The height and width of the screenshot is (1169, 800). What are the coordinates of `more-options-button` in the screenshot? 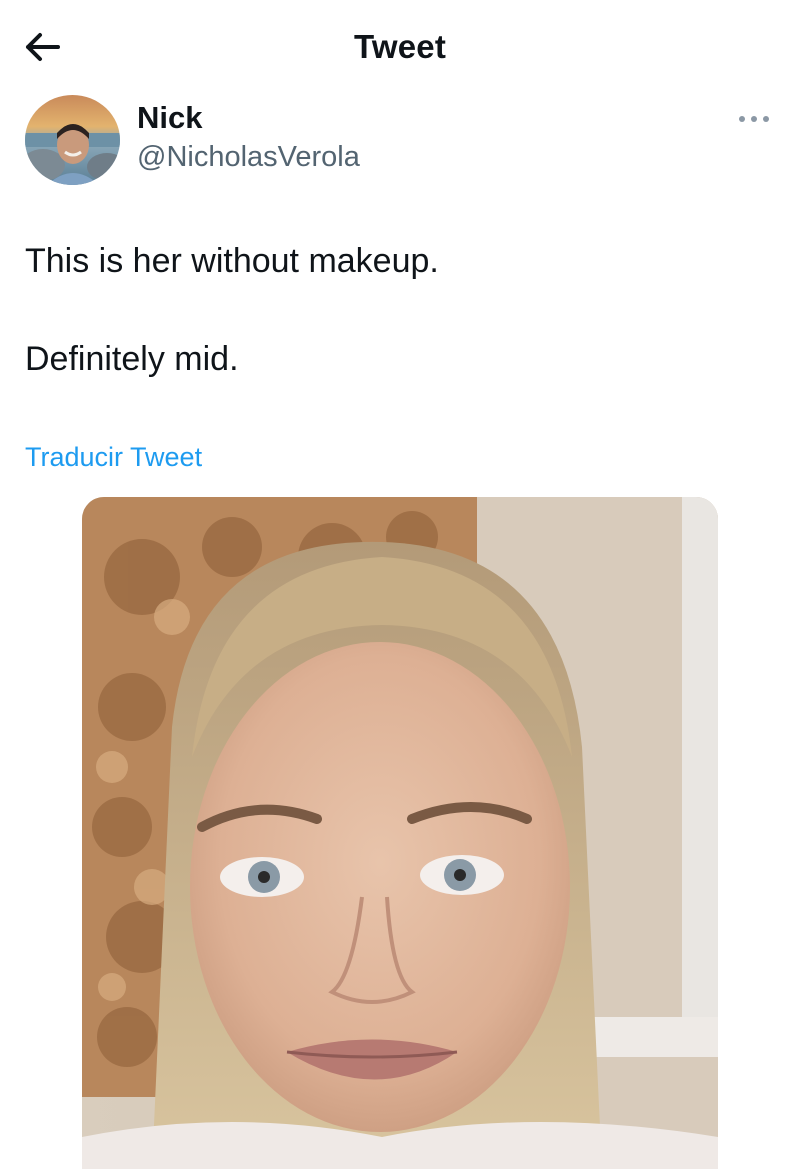 It's located at (755, 119).